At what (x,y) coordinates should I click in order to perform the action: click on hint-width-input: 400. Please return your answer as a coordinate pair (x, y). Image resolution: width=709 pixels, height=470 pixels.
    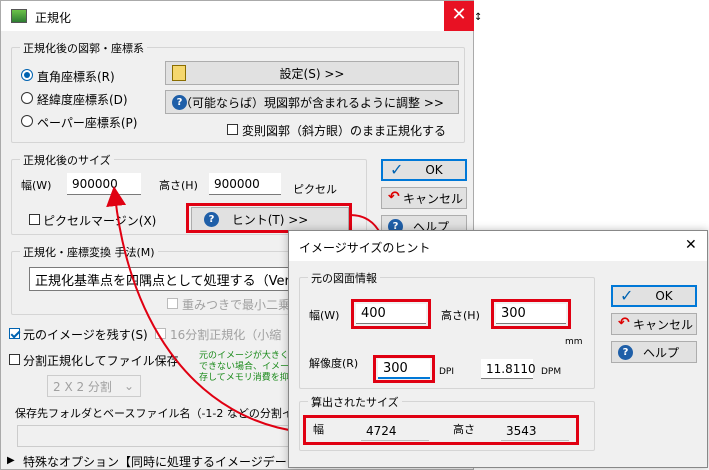
    Looking at the image, I should click on (391, 314).